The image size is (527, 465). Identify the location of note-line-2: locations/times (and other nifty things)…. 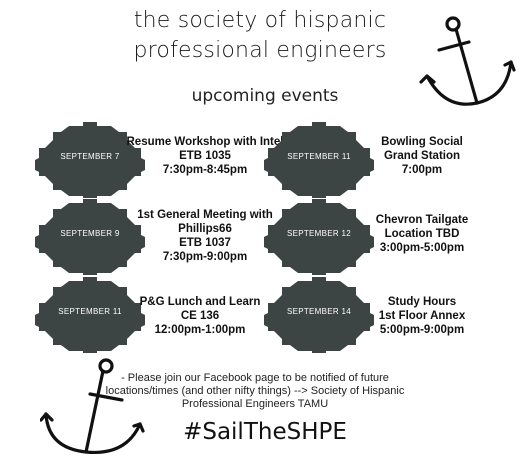
(255, 391).